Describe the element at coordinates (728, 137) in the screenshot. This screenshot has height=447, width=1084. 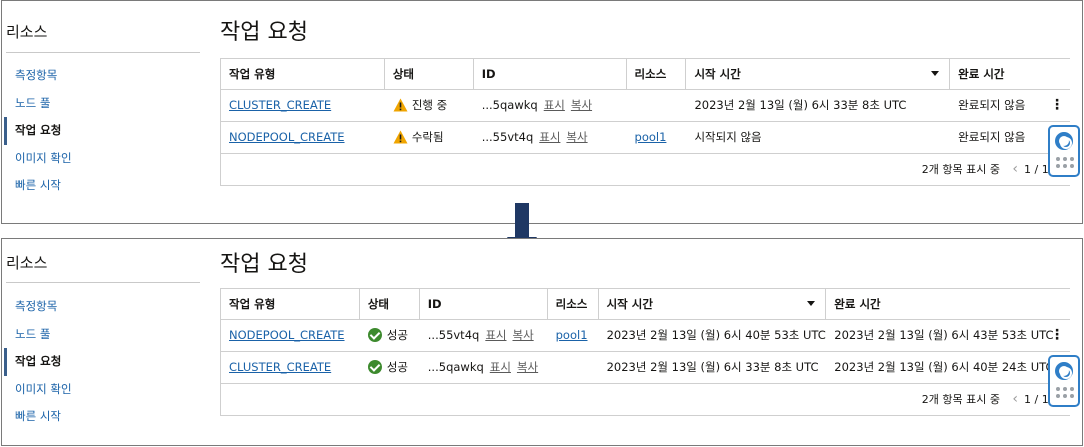
I see `start-time: 시작되지 않음` at that location.